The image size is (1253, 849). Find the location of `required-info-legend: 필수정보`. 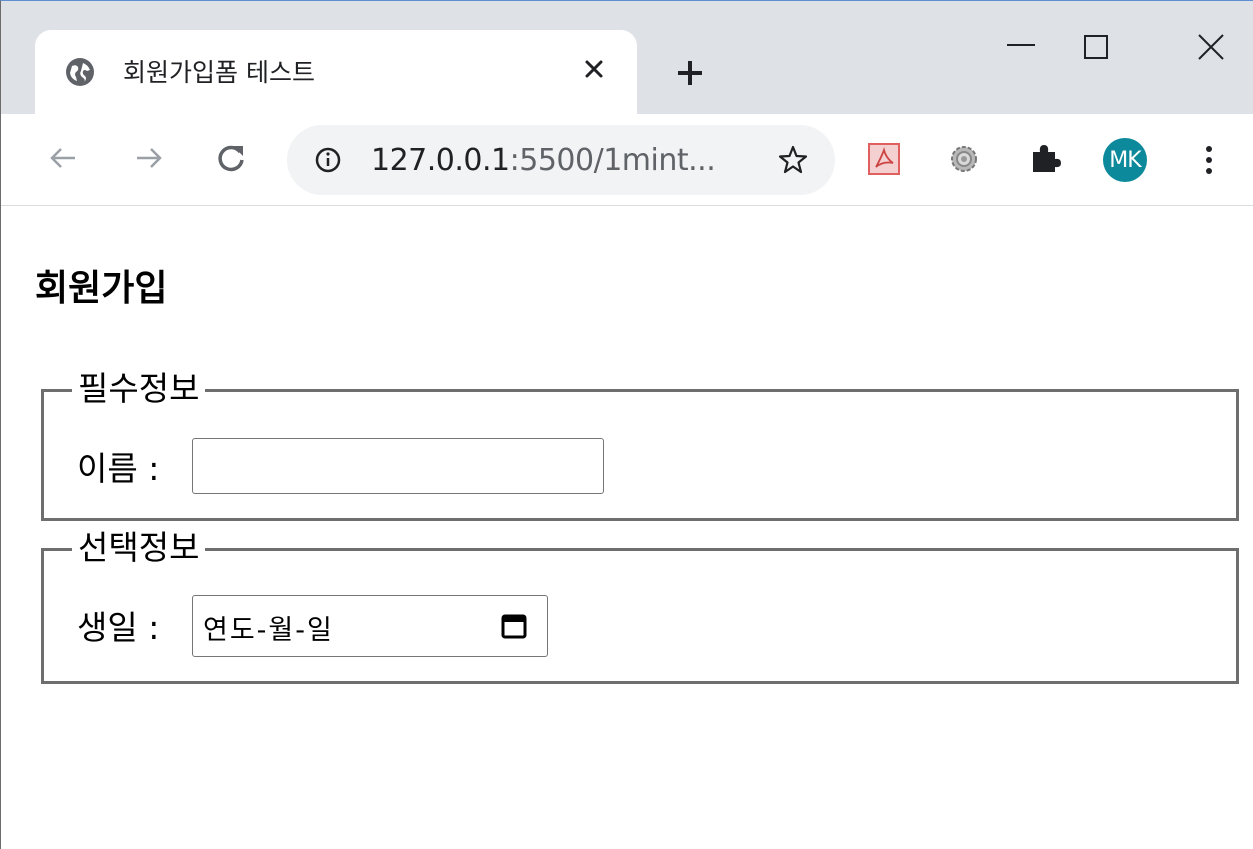

required-info-legend: 필수정보 is located at coordinates (139, 389).